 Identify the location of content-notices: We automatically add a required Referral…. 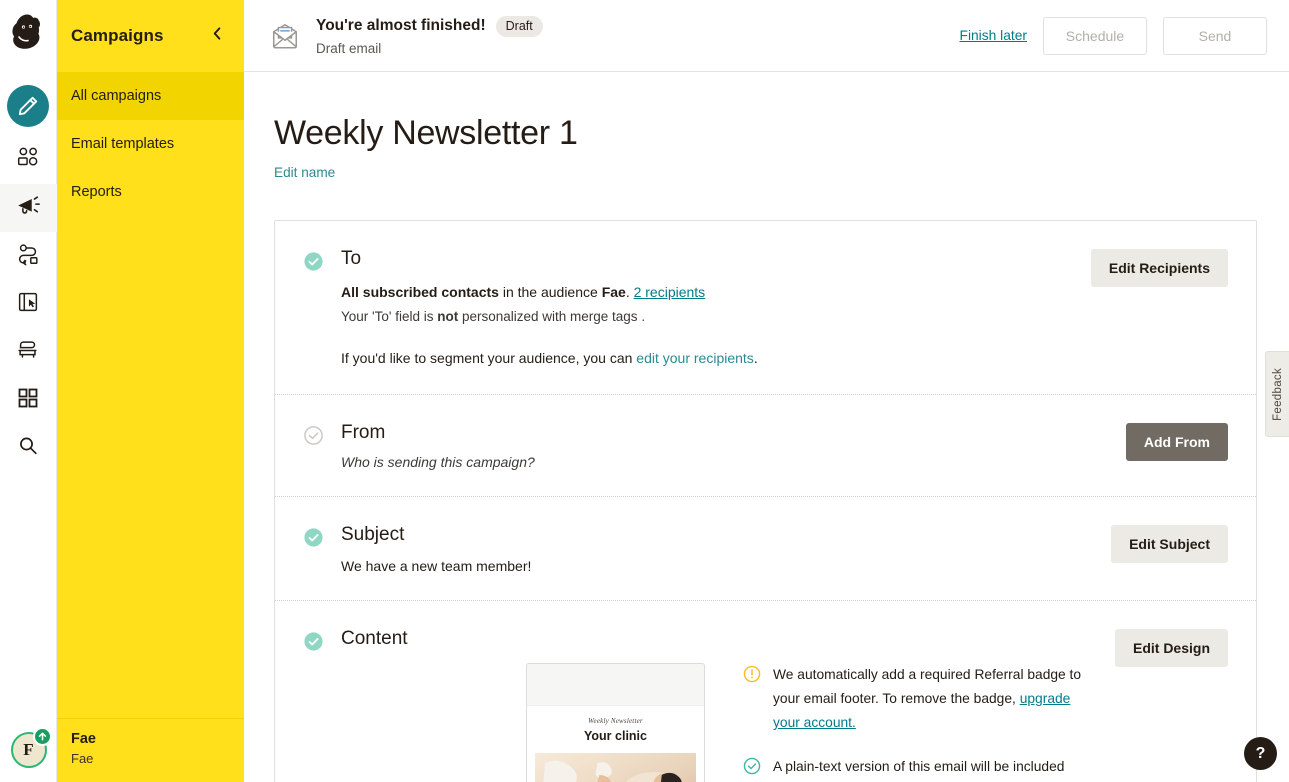
(919, 722).